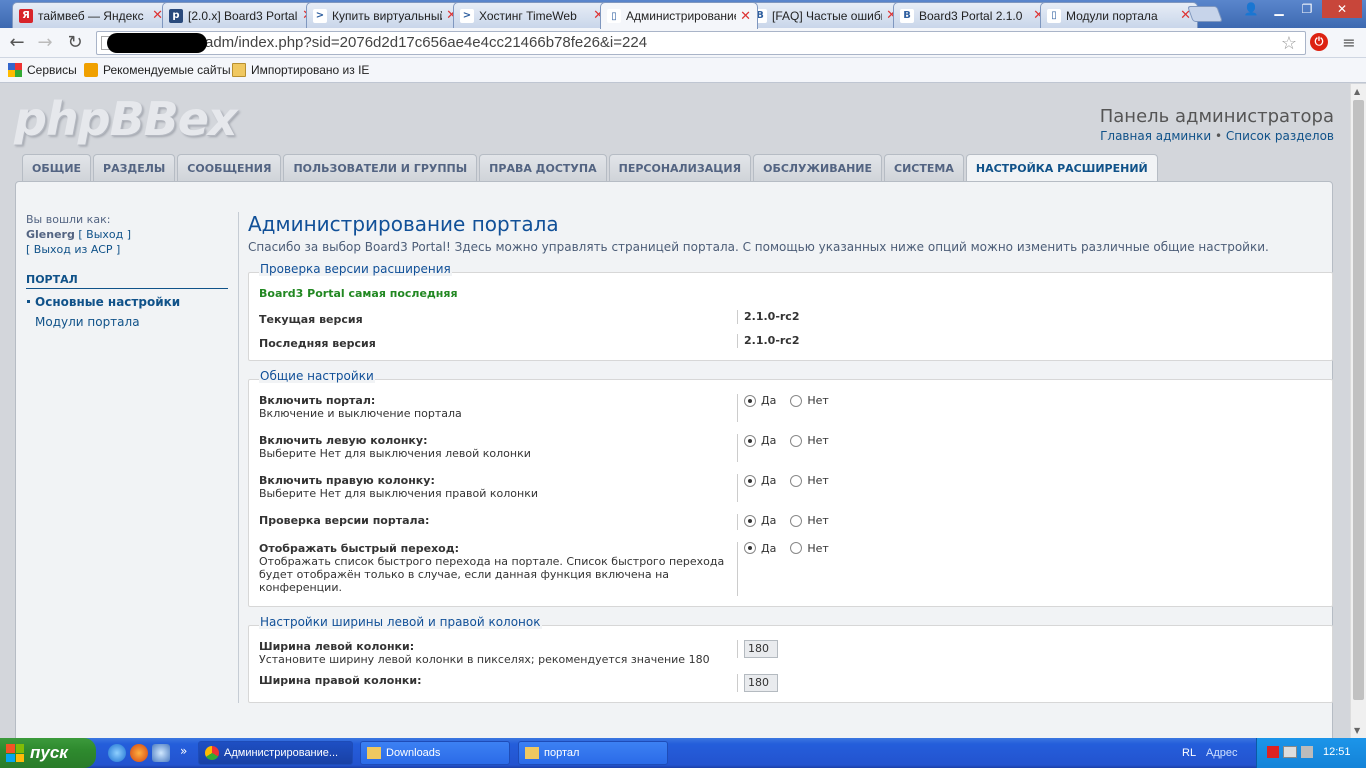 The image size is (1366, 768). I want to click on restore-icon: ❐, so click(1307, 9).